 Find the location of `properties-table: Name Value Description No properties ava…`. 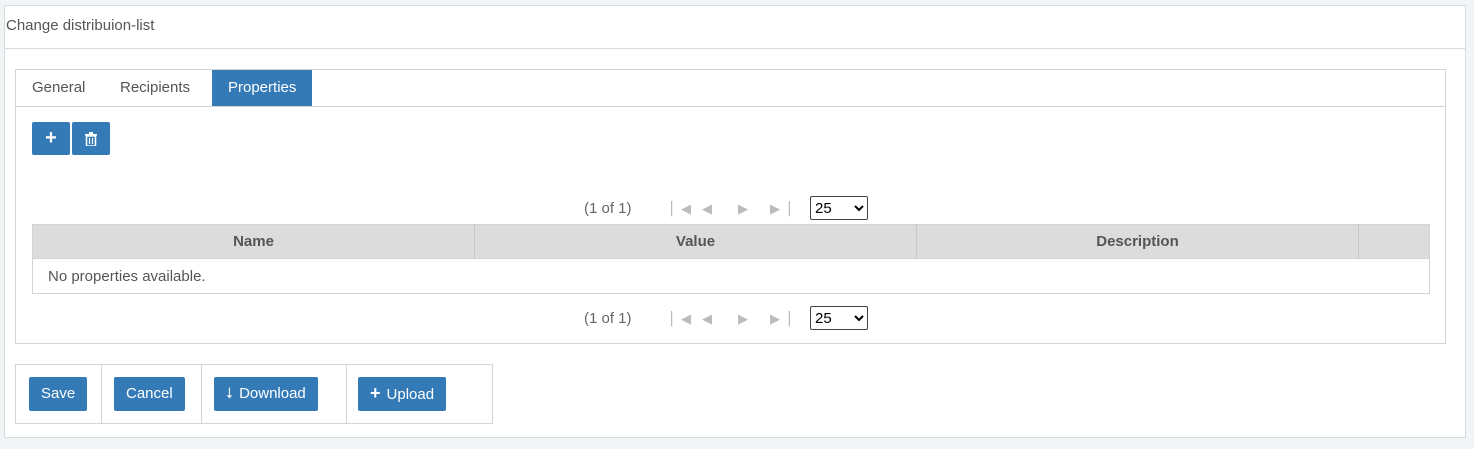

properties-table: Name Value Description No properties ava… is located at coordinates (731, 259).